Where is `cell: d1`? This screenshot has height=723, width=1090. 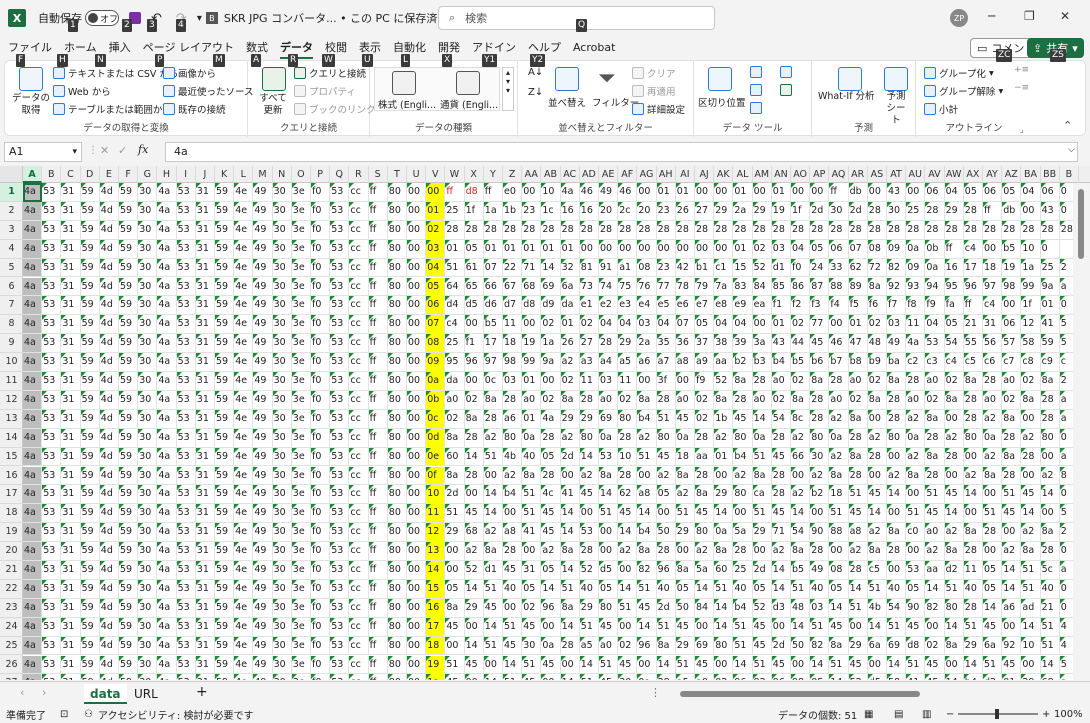
cell: d1 is located at coordinates (781, 268).